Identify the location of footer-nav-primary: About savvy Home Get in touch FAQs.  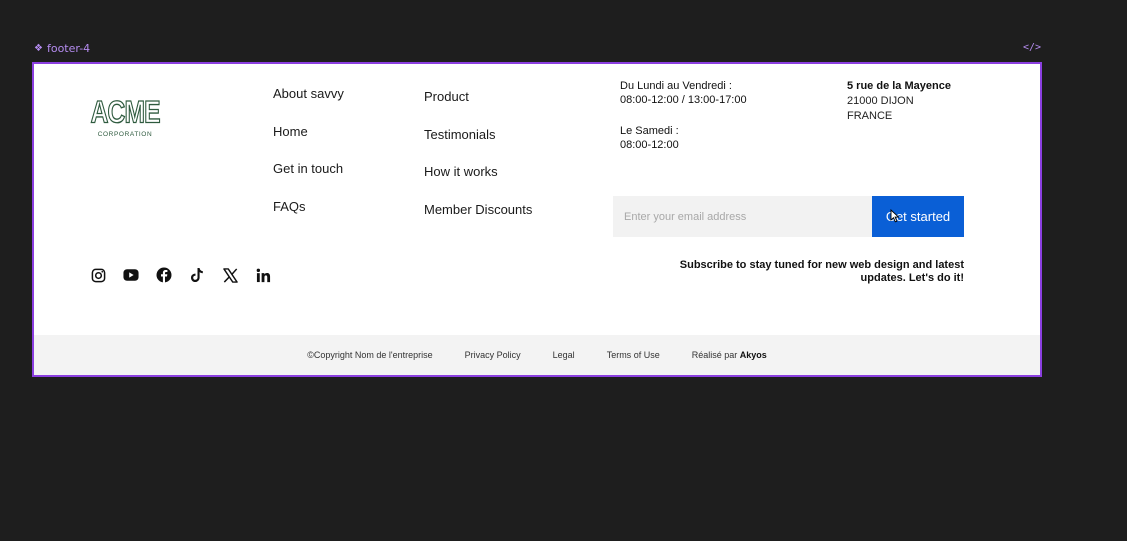
(308, 159).